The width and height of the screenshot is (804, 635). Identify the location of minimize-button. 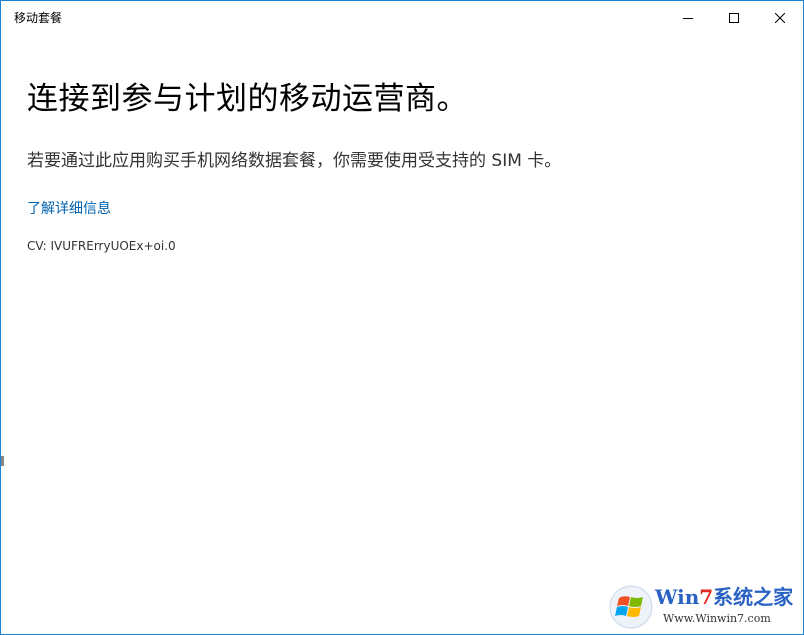
(688, 17).